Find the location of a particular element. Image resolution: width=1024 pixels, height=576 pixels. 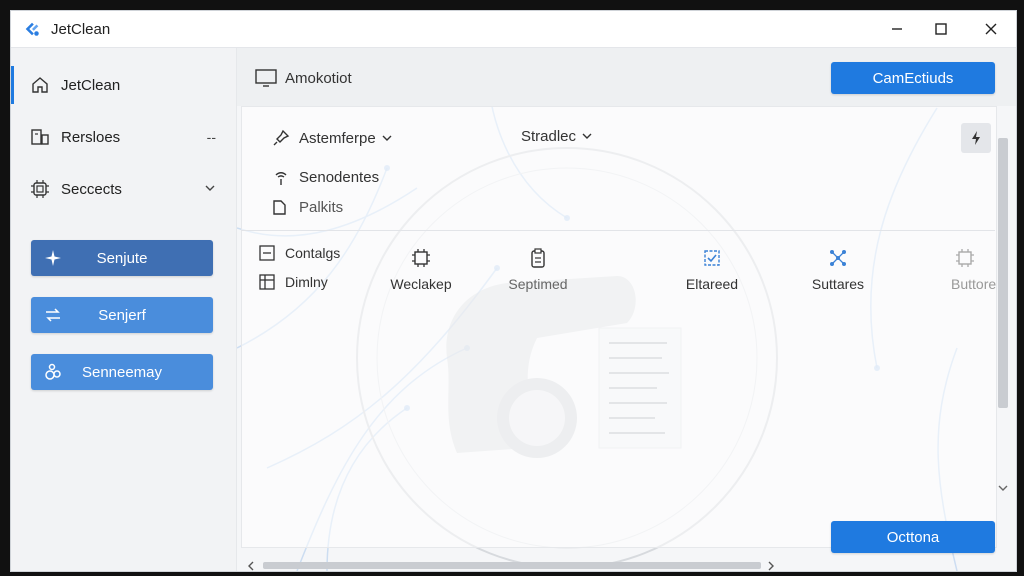

astemferpe-dropdown: Astemferpe is located at coordinates (331, 138).